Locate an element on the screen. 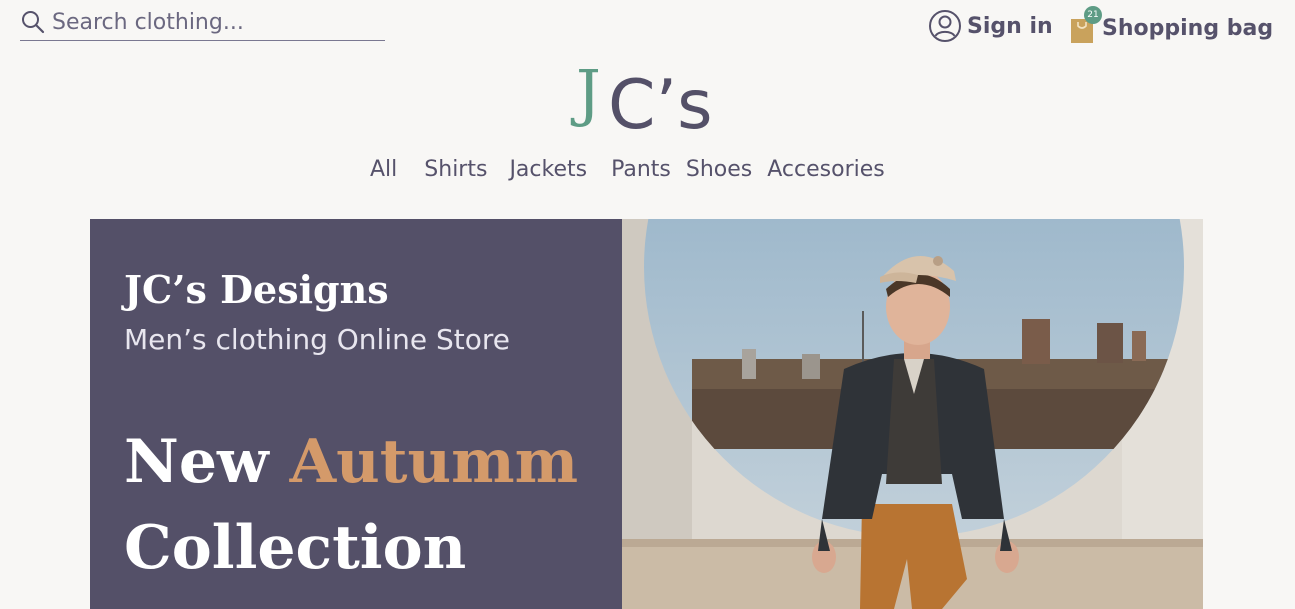 This screenshot has width=1295, height=609. logo-letters-cs: C’s is located at coordinates (660, 102).